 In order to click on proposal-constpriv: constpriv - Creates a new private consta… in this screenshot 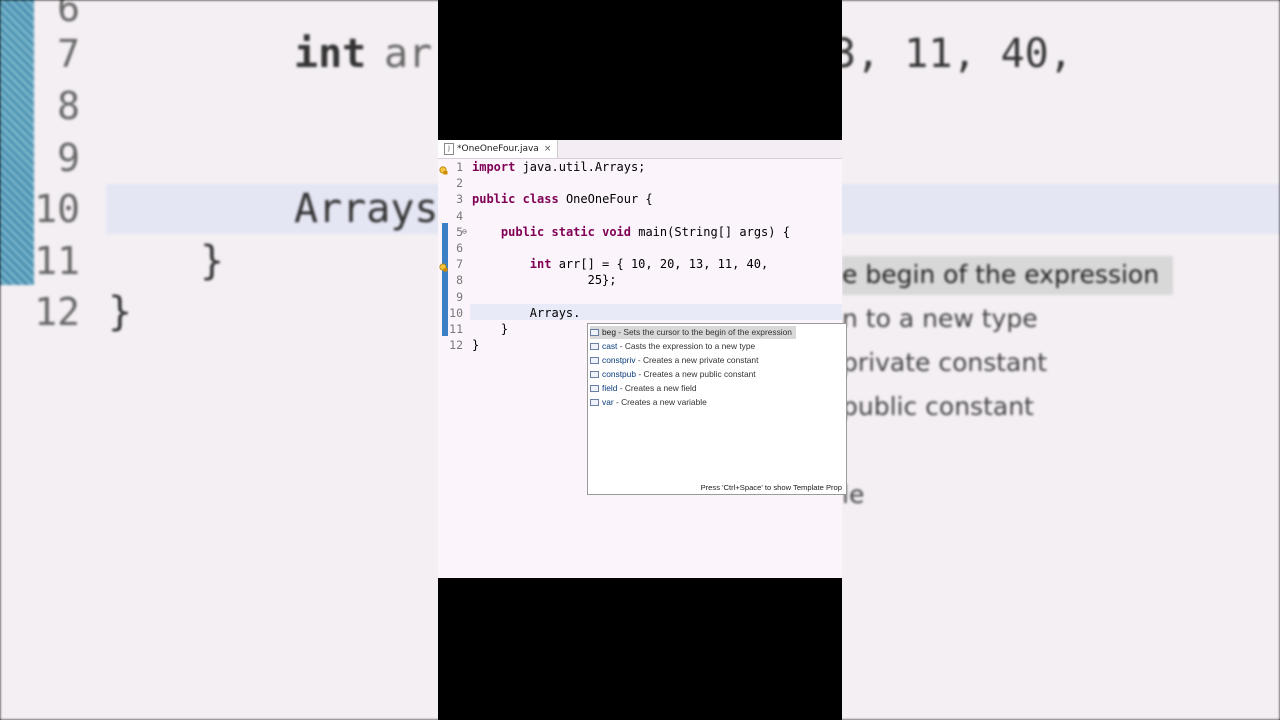, I will do `click(676, 360)`.